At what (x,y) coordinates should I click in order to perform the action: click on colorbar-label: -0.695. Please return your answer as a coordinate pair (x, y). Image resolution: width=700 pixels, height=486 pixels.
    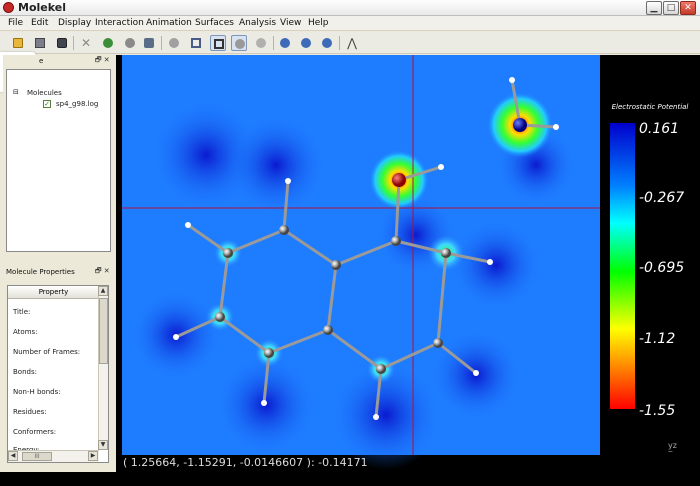
    Looking at the image, I should click on (661, 268).